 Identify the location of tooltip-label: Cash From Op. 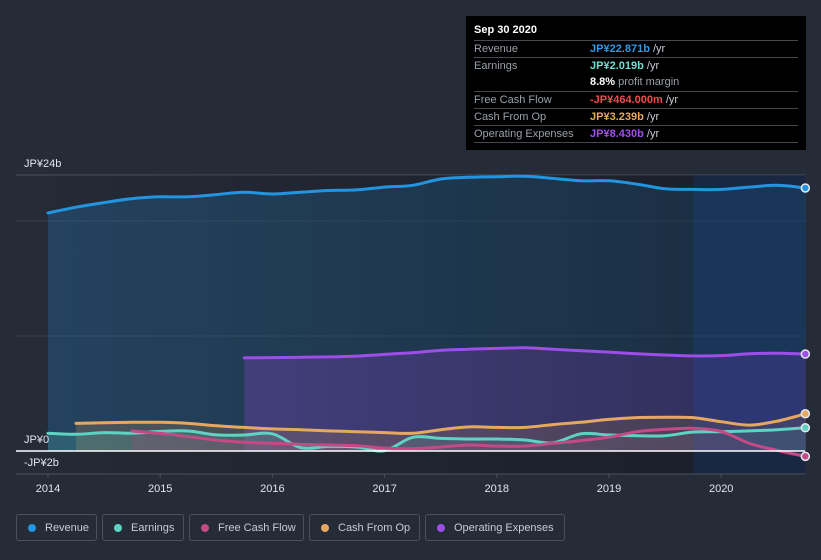
(510, 117).